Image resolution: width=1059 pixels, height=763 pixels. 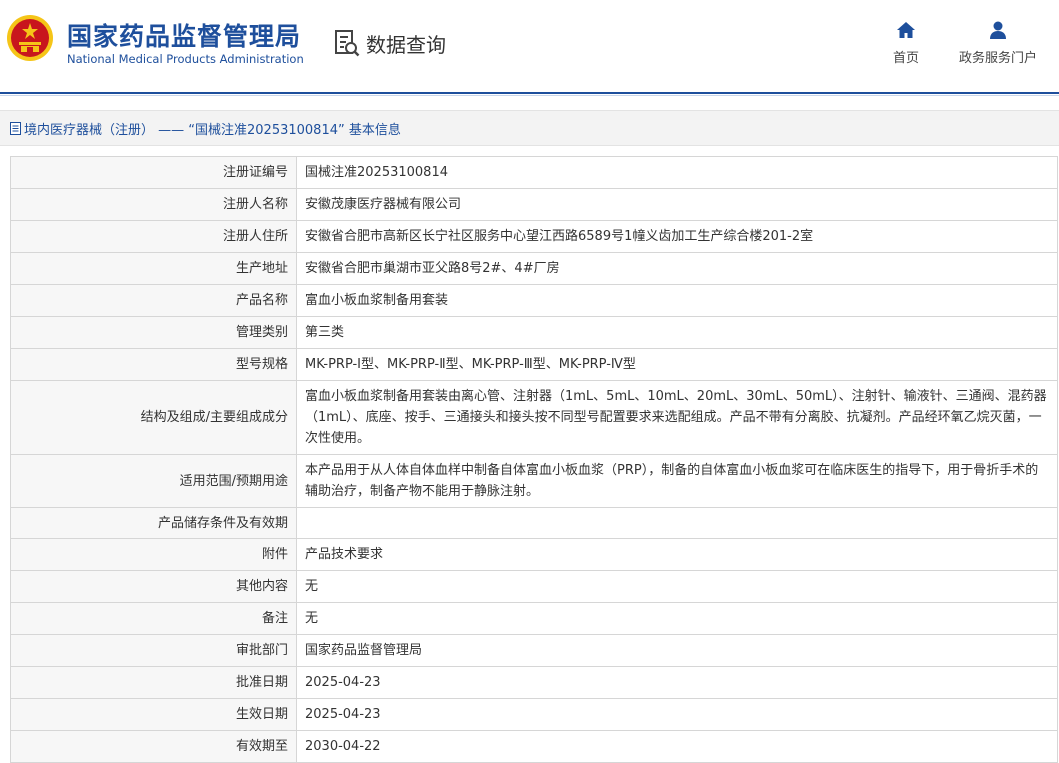 What do you see at coordinates (677, 650) in the screenshot?
I see `field-value: 国家药品监督管理局` at bounding box center [677, 650].